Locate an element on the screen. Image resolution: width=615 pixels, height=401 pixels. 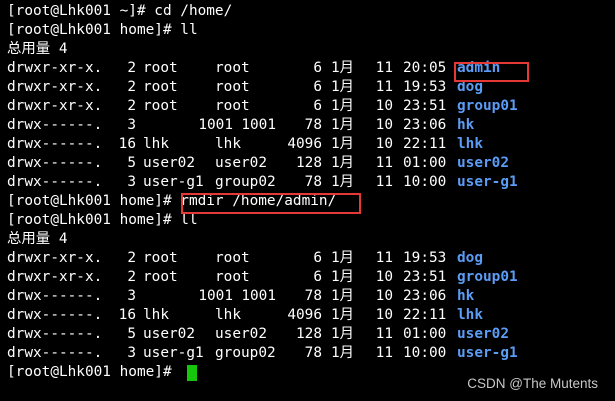
listing-row: drwx------. 16 lhk lhk 4096 1月 10 22:11 lhk is located at coordinates (307, 315).